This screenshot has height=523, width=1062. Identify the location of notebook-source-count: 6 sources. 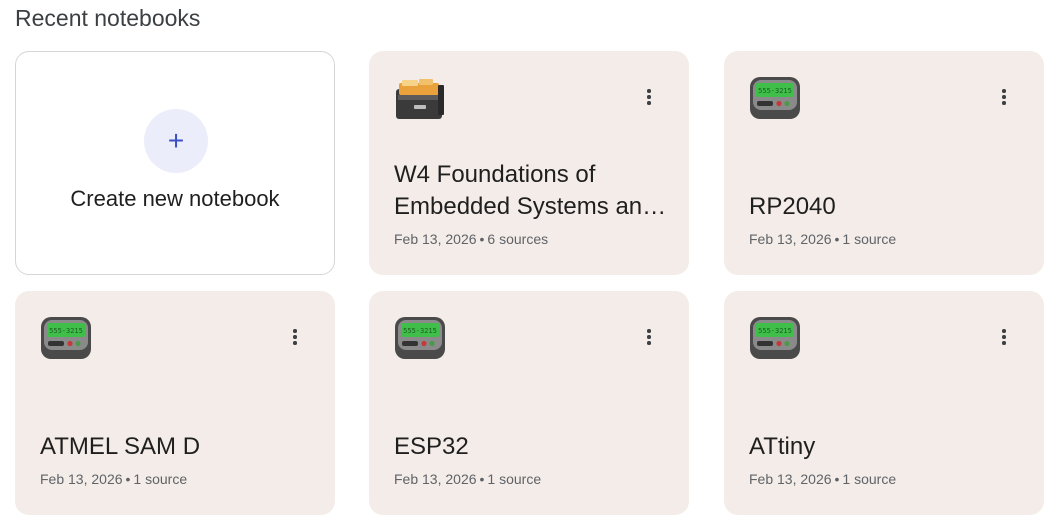
(518, 239).